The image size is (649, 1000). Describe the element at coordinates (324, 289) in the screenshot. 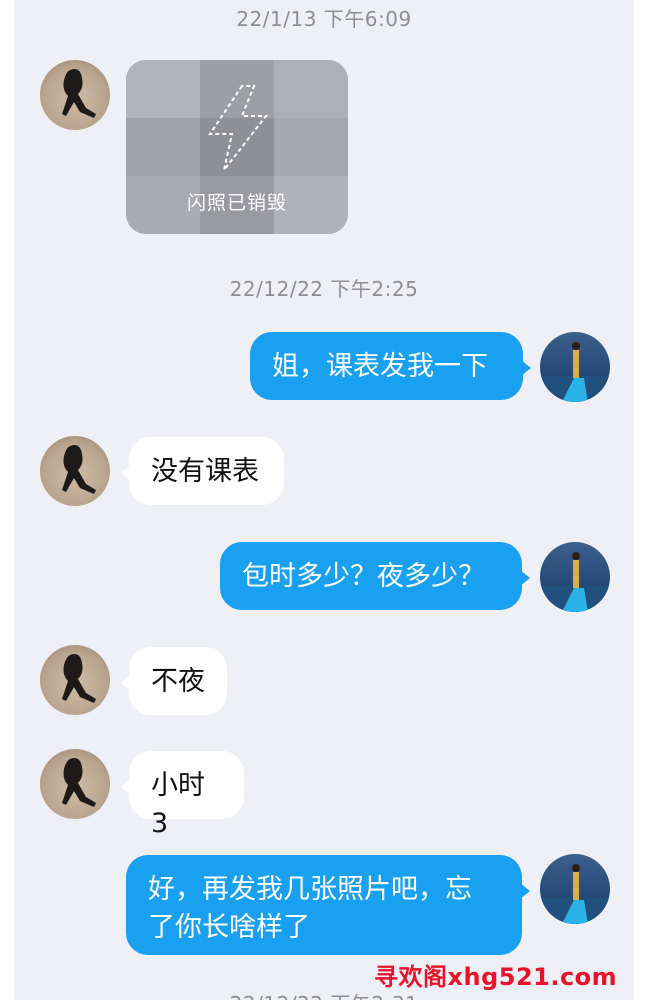

I see `timestamp: 22/12/22 下午2:25` at that location.